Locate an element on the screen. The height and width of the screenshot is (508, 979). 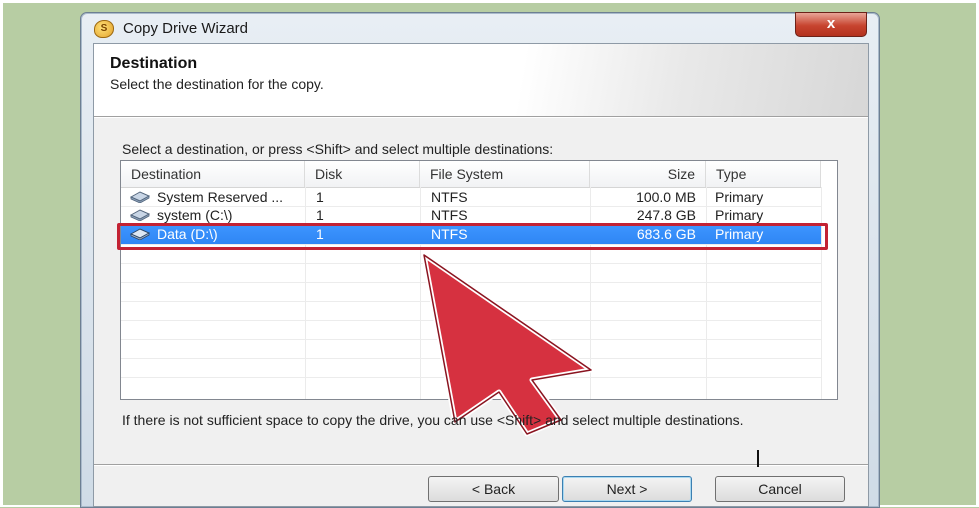
type-cell: Primary is located at coordinates (739, 197).